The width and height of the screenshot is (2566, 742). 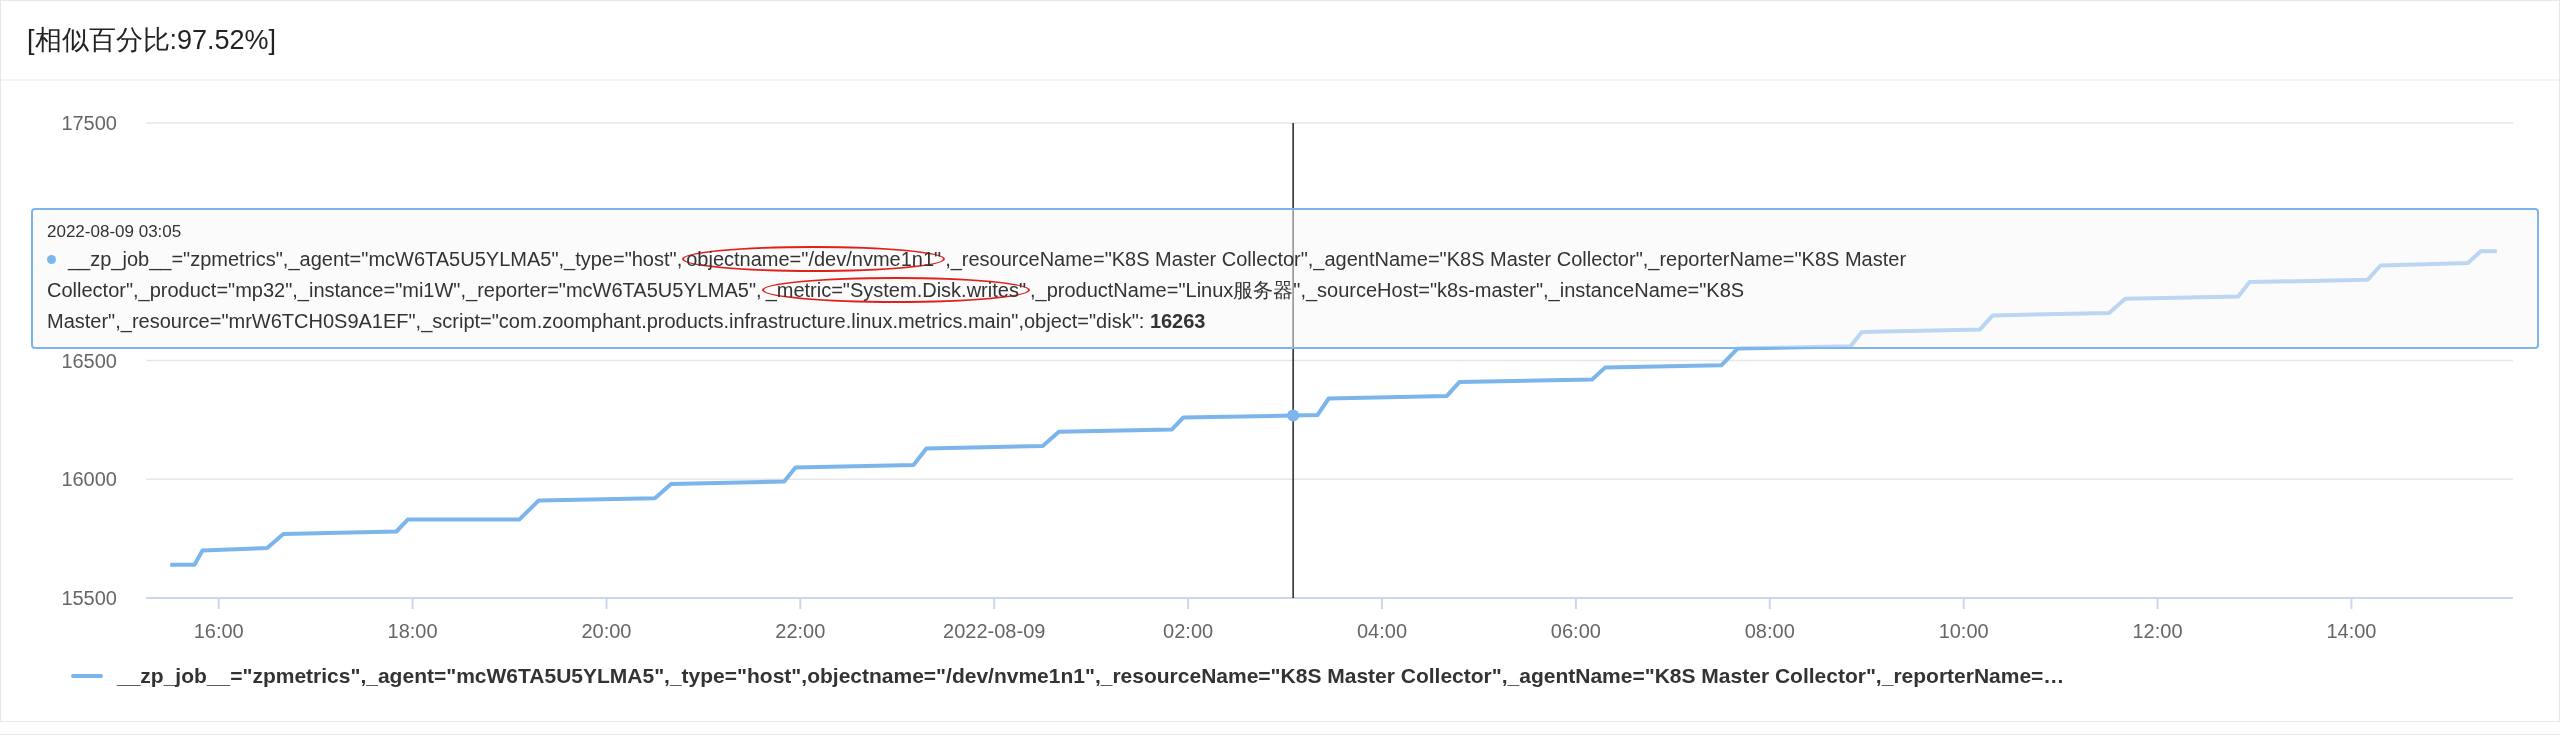 What do you see at coordinates (89, 360) in the screenshot?
I see `axis-label: 16500` at bounding box center [89, 360].